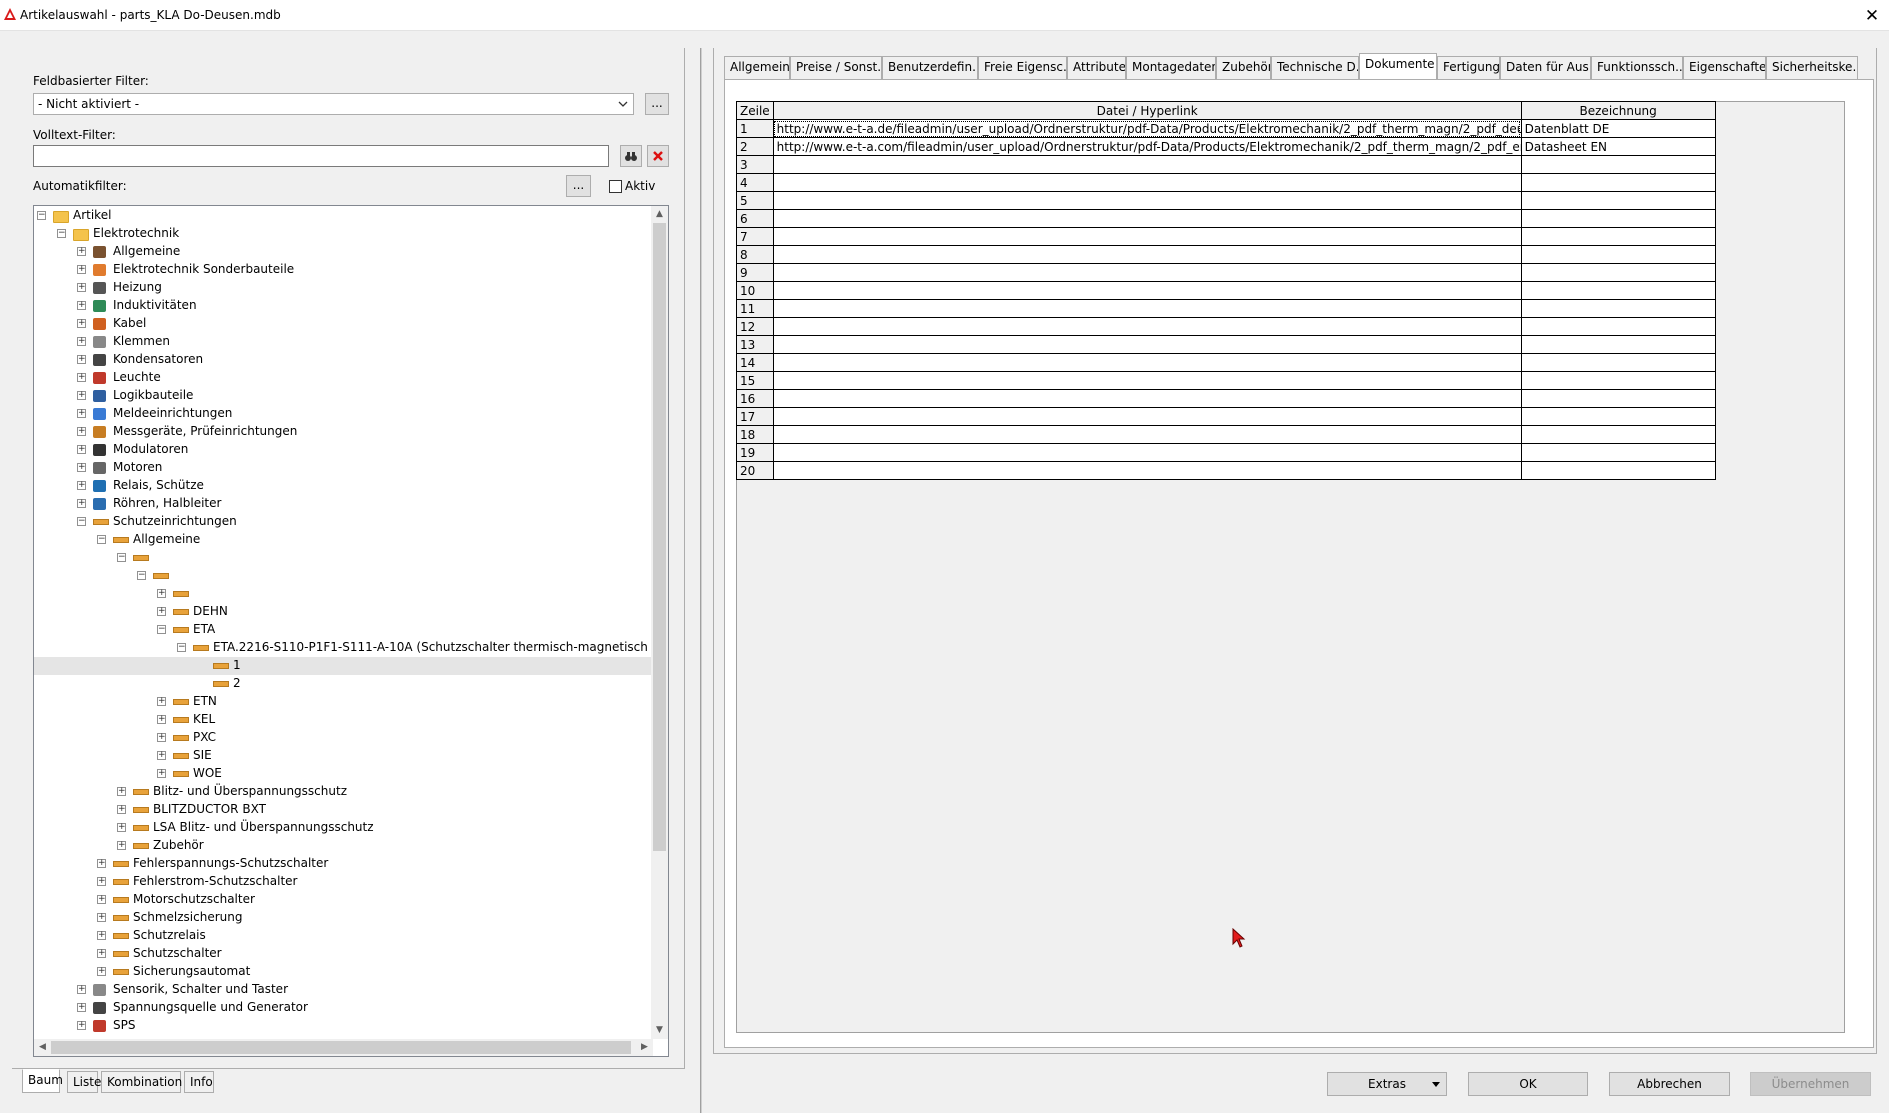 This screenshot has width=1889, height=1113. I want to click on tree-node: − Schutzeinrichtungen, so click(343, 522).